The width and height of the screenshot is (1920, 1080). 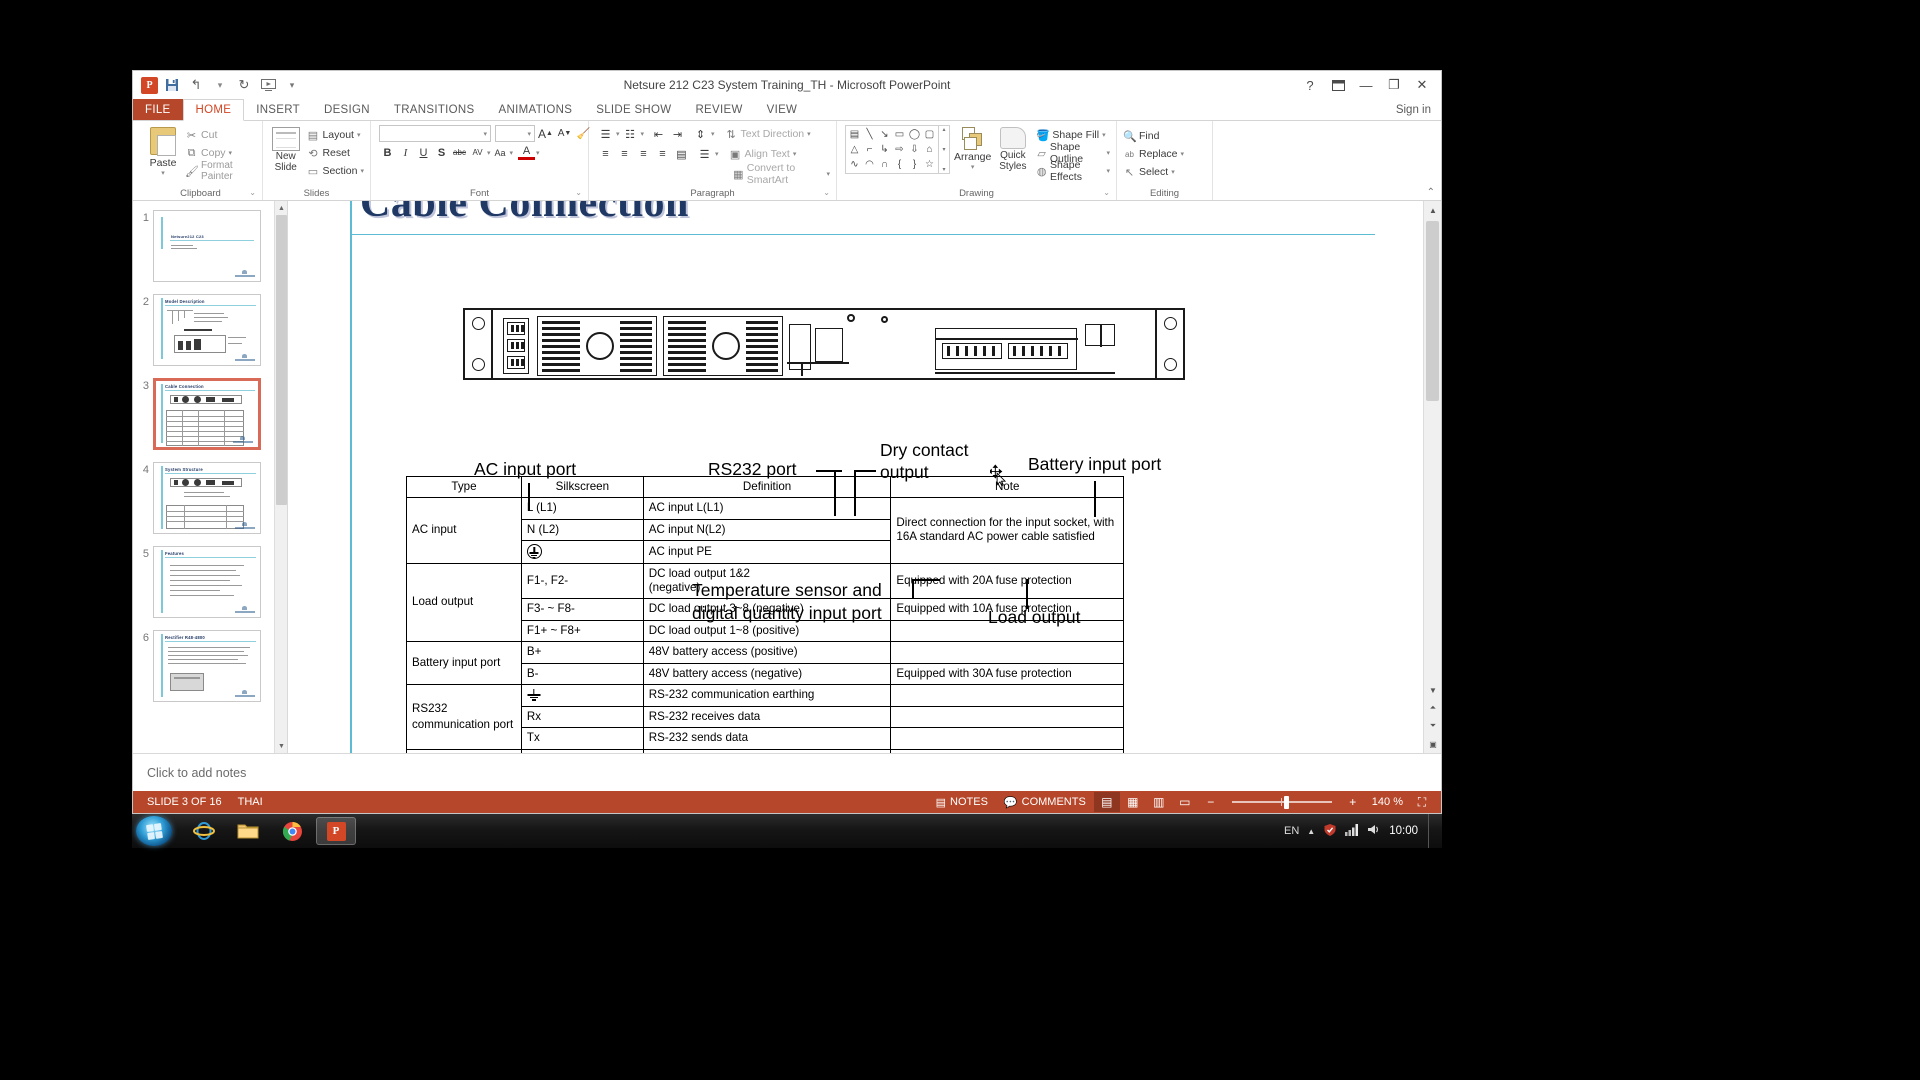 What do you see at coordinates (154, 831) in the screenshot?
I see `start-button` at bounding box center [154, 831].